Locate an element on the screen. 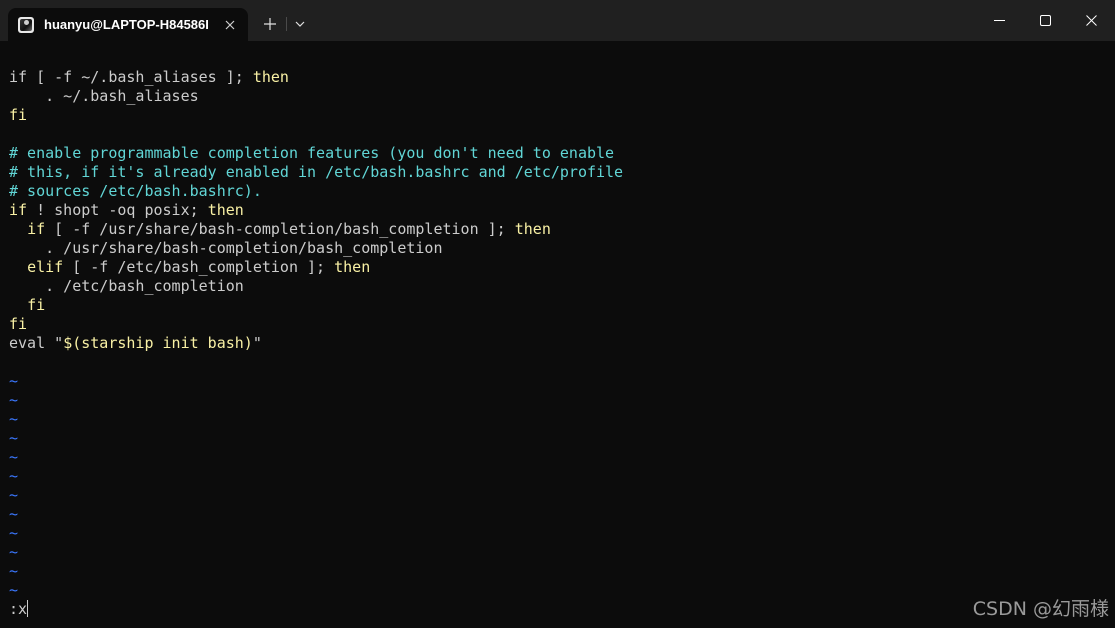 The image size is (1115, 628). profile-dropdown-button is located at coordinates (300, 24).